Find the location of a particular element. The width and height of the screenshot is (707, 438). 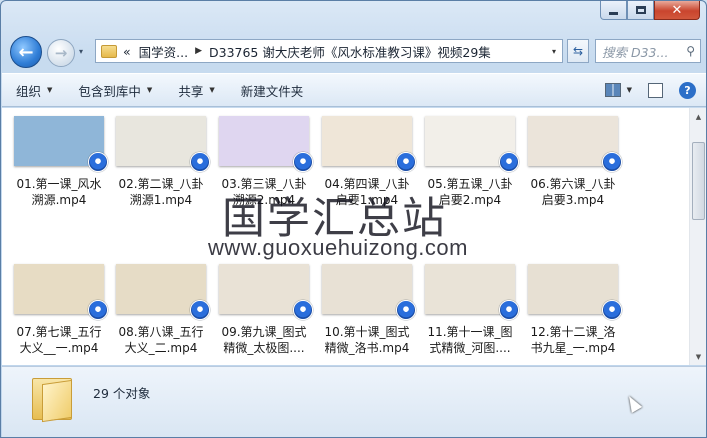

refresh-icon: ⇆ is located at coordinates (578, 51).